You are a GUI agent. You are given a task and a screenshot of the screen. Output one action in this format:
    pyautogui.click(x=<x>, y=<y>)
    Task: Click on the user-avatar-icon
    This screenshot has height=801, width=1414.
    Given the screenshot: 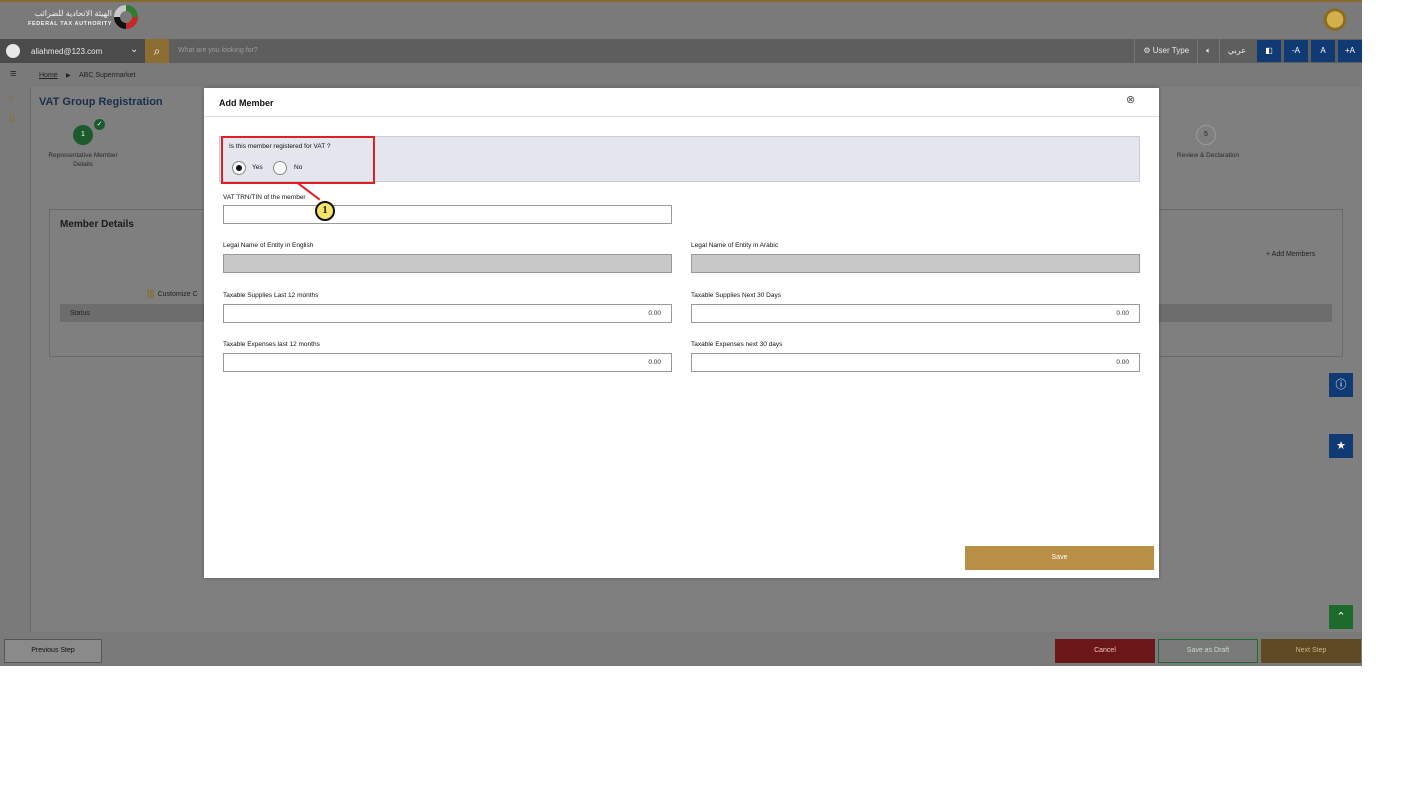 What is the action you would take?
    pyautogui.click(x=13, y=51)
    